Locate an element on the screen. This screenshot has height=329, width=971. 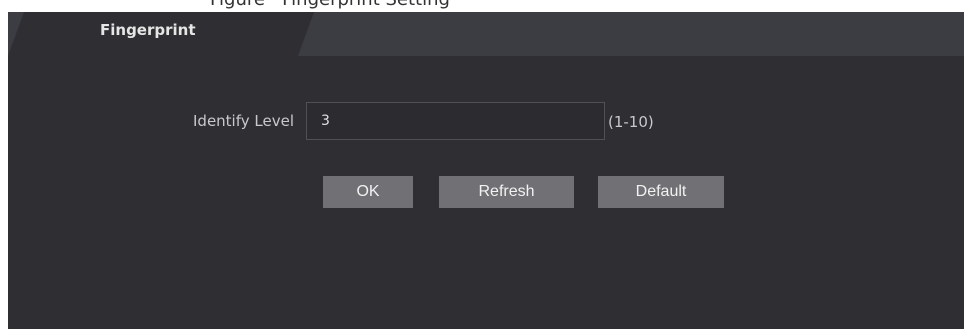
tab-fingerprint-label: Fingerprint is located at coordinates (148, 30).